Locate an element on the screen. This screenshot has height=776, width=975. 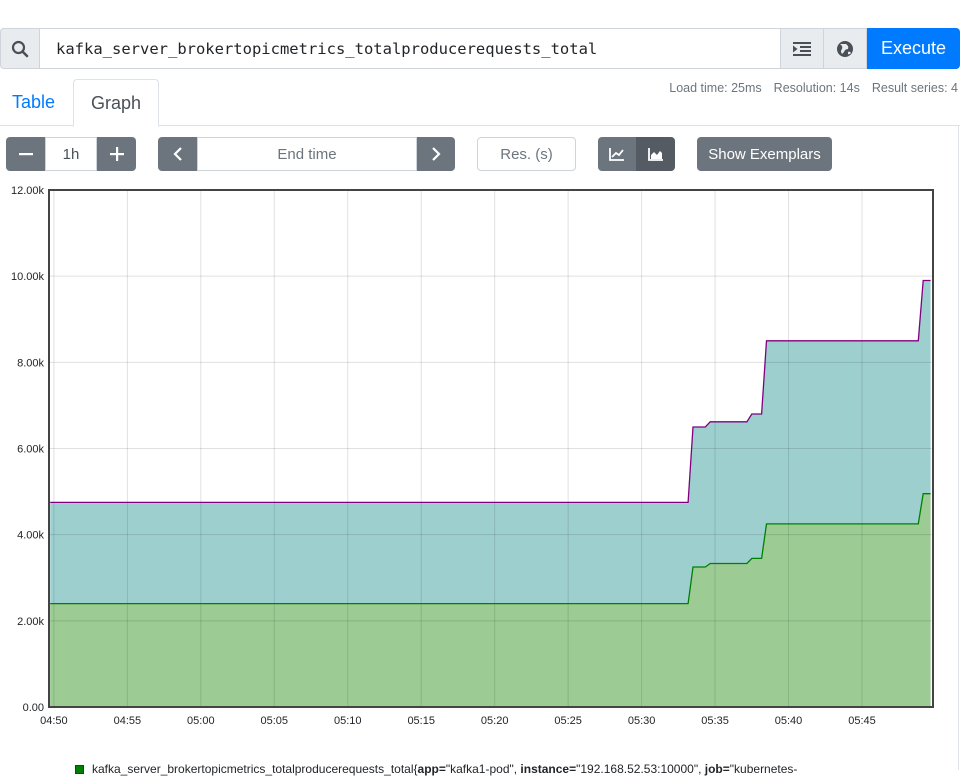
x-tick-label: 05:15 is located at coordinates (421, 721).